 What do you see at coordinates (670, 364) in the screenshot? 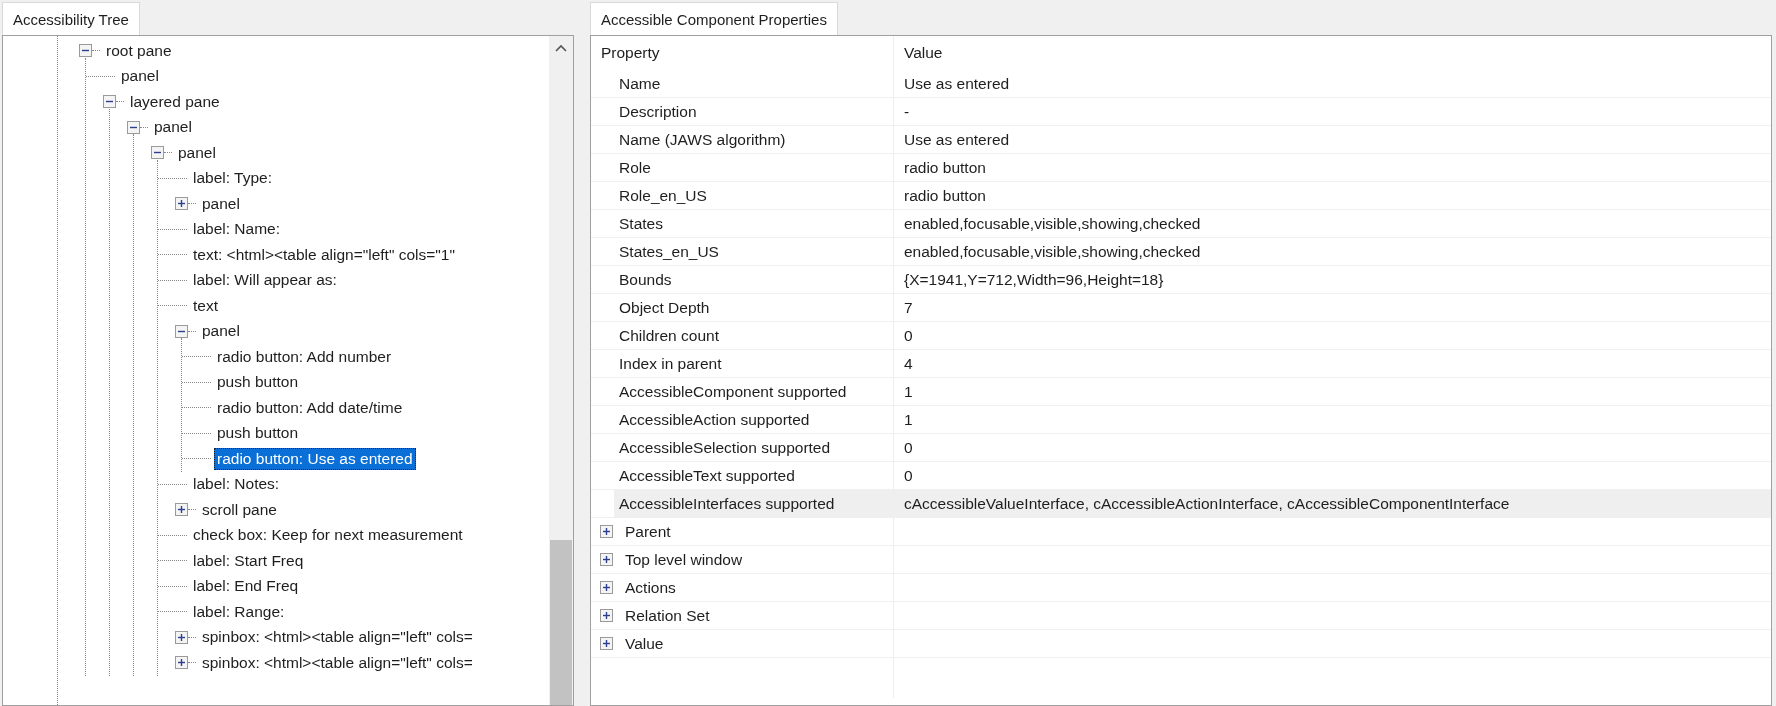
I see `property-name: Index in parent` at bounding box center [670, 364].